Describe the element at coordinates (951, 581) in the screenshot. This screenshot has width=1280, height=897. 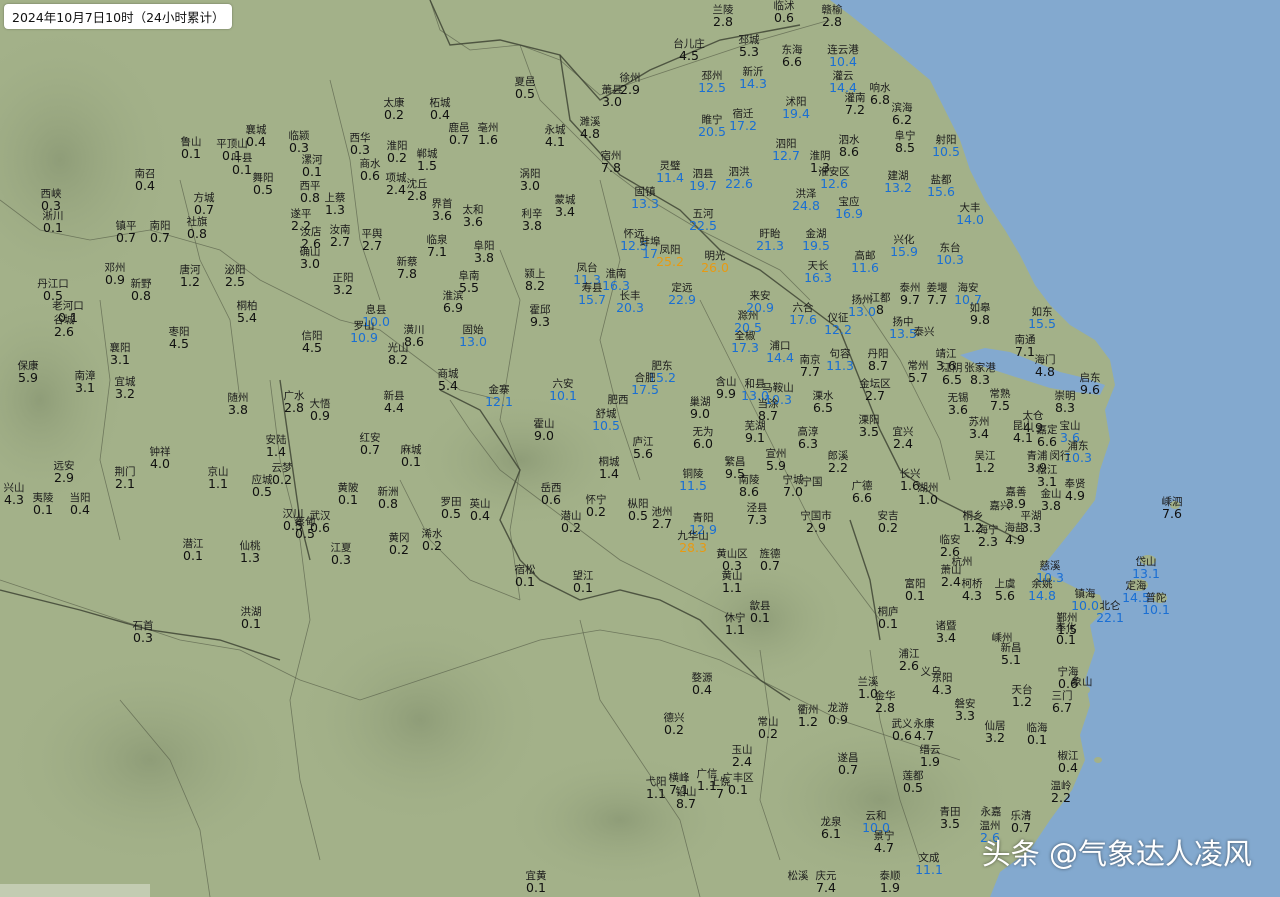
I see `station-rainfall-value: 2.4` at that location.